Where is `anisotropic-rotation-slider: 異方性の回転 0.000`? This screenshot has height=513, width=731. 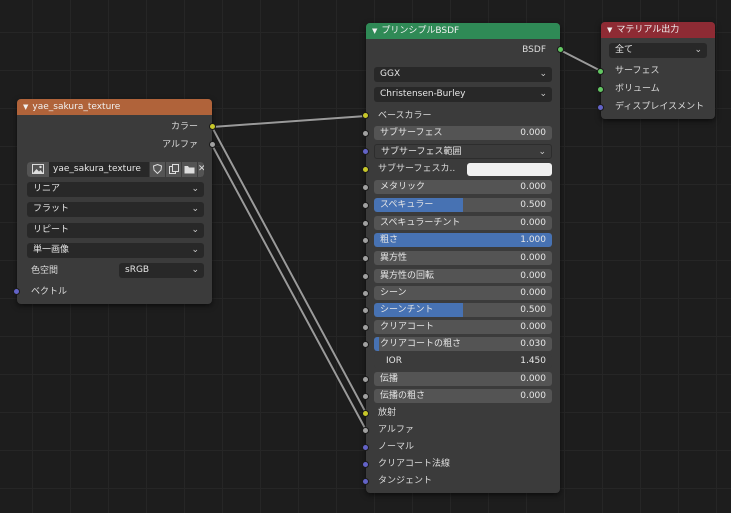 anisotropic-rotation-slider: 異方性の回転 0.000 is located at coordinates (463, 276).